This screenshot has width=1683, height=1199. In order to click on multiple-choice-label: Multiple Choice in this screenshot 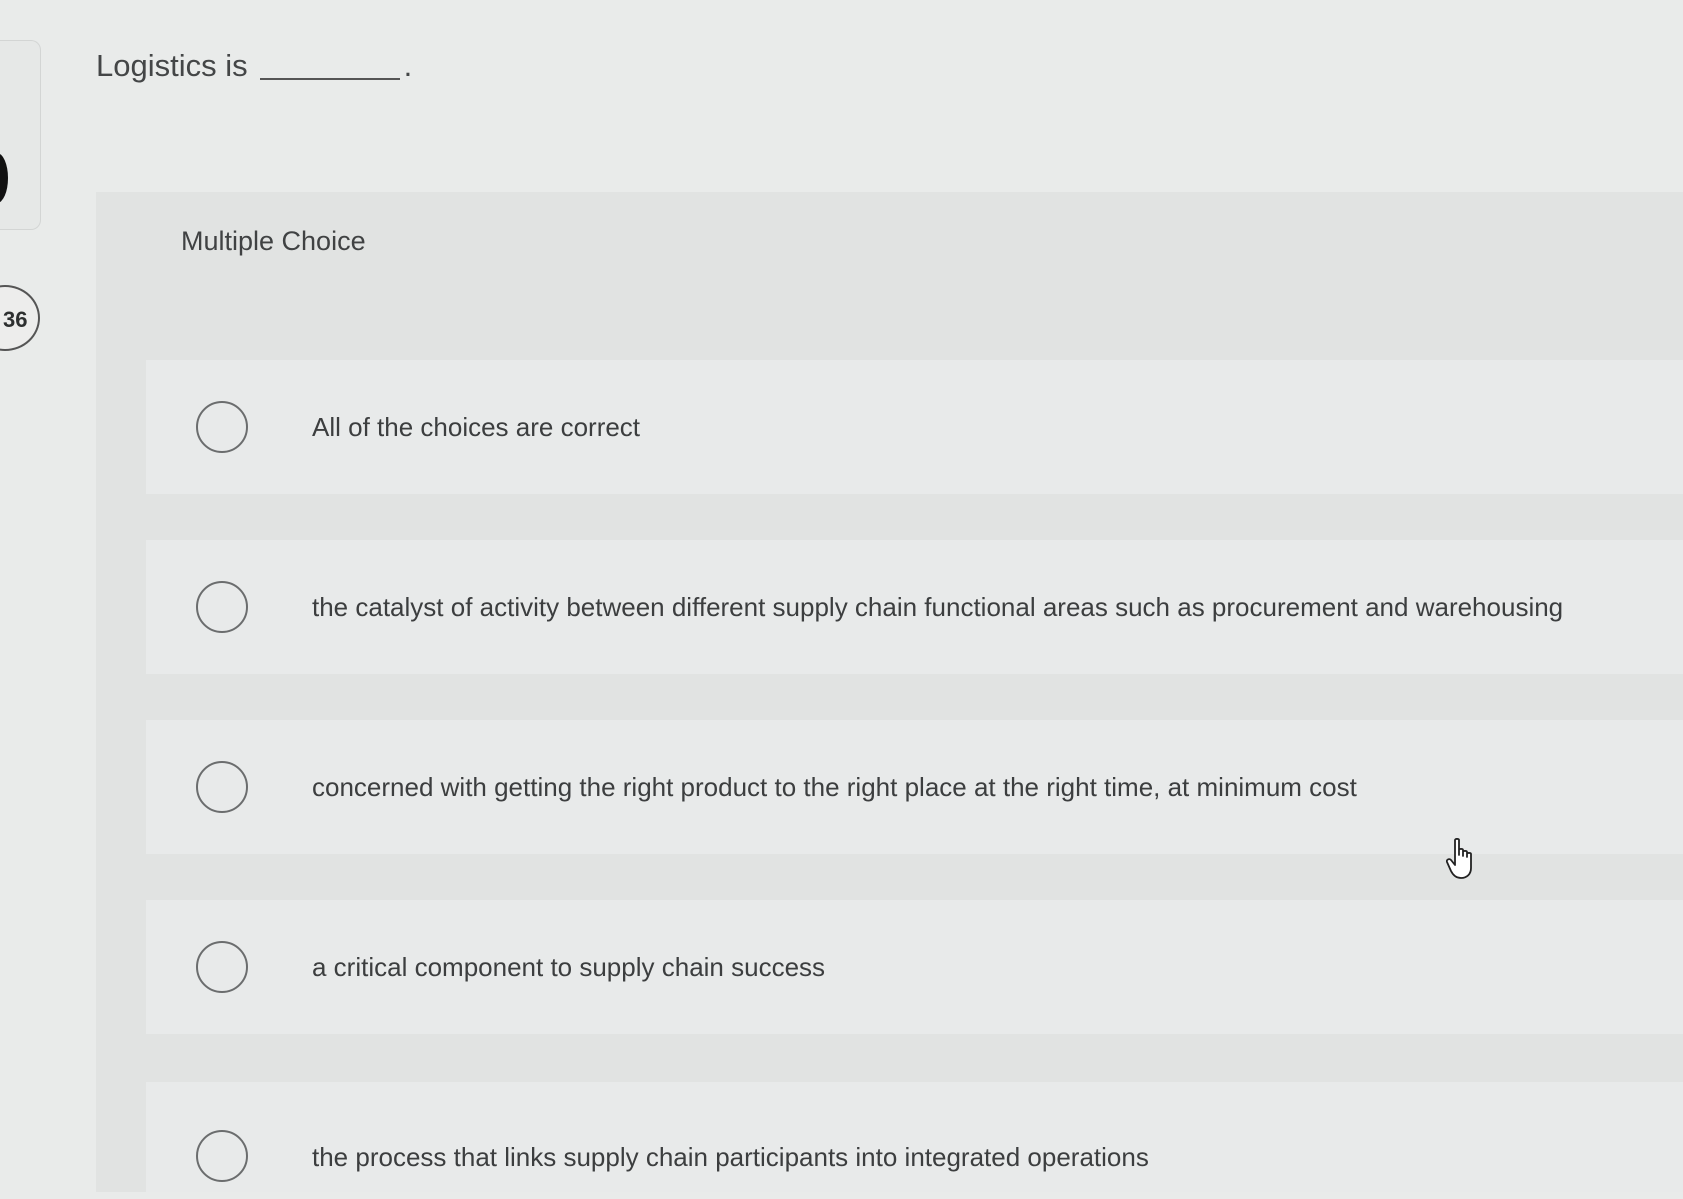, I will do `click(273, 241)`.